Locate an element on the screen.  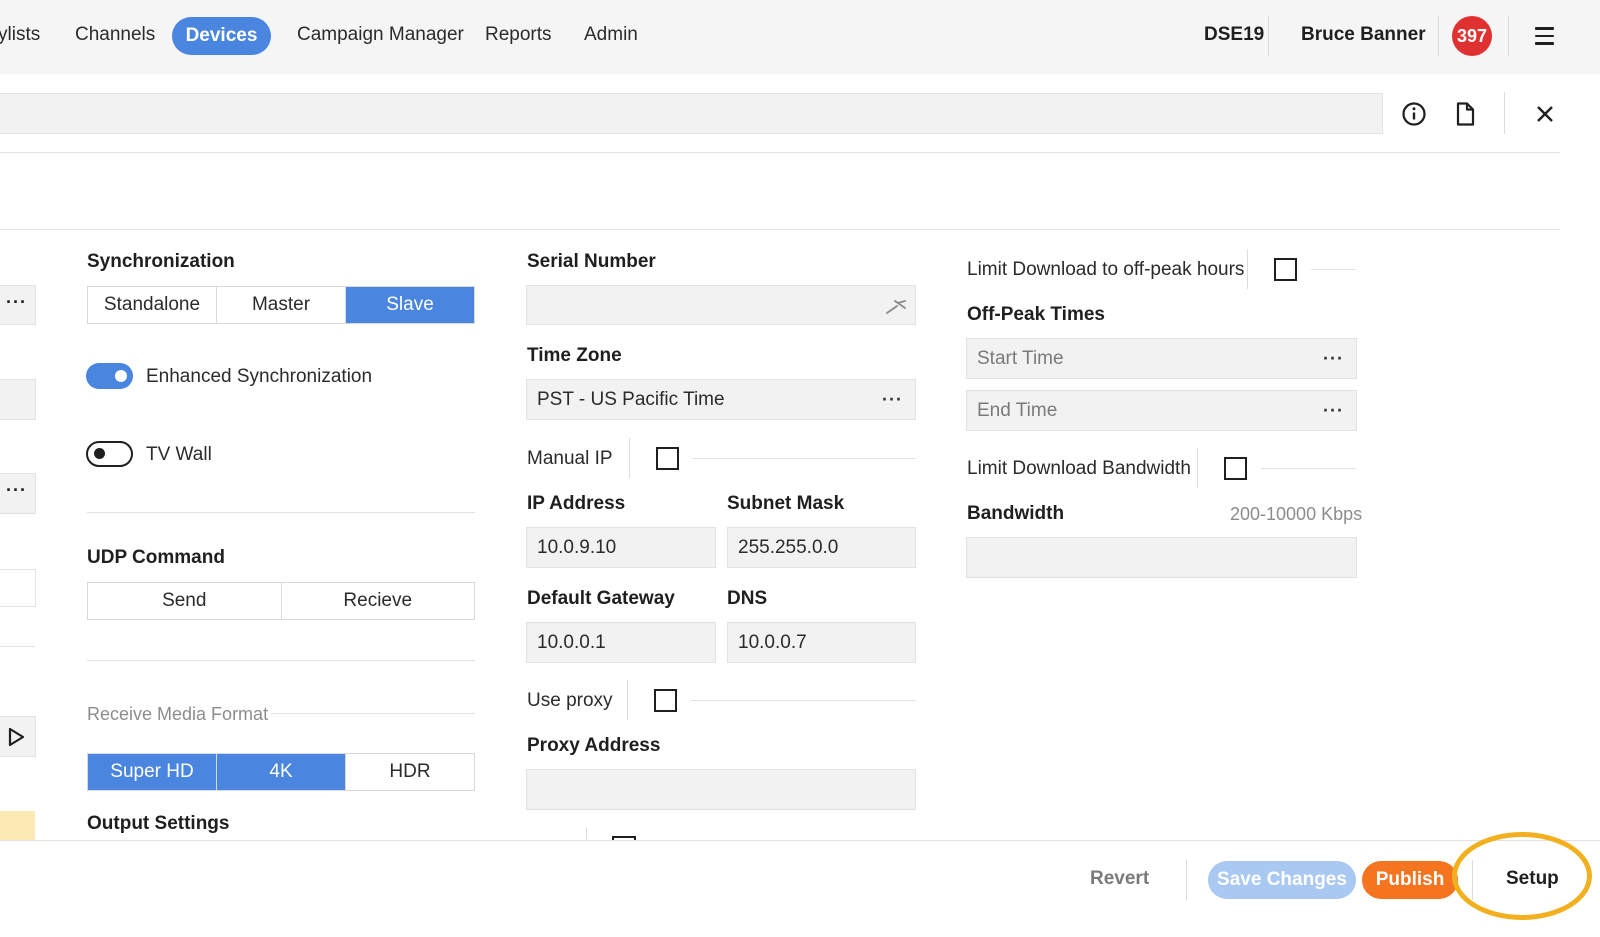
media-option-hdr: HDR is located at coordinates (410, 772).